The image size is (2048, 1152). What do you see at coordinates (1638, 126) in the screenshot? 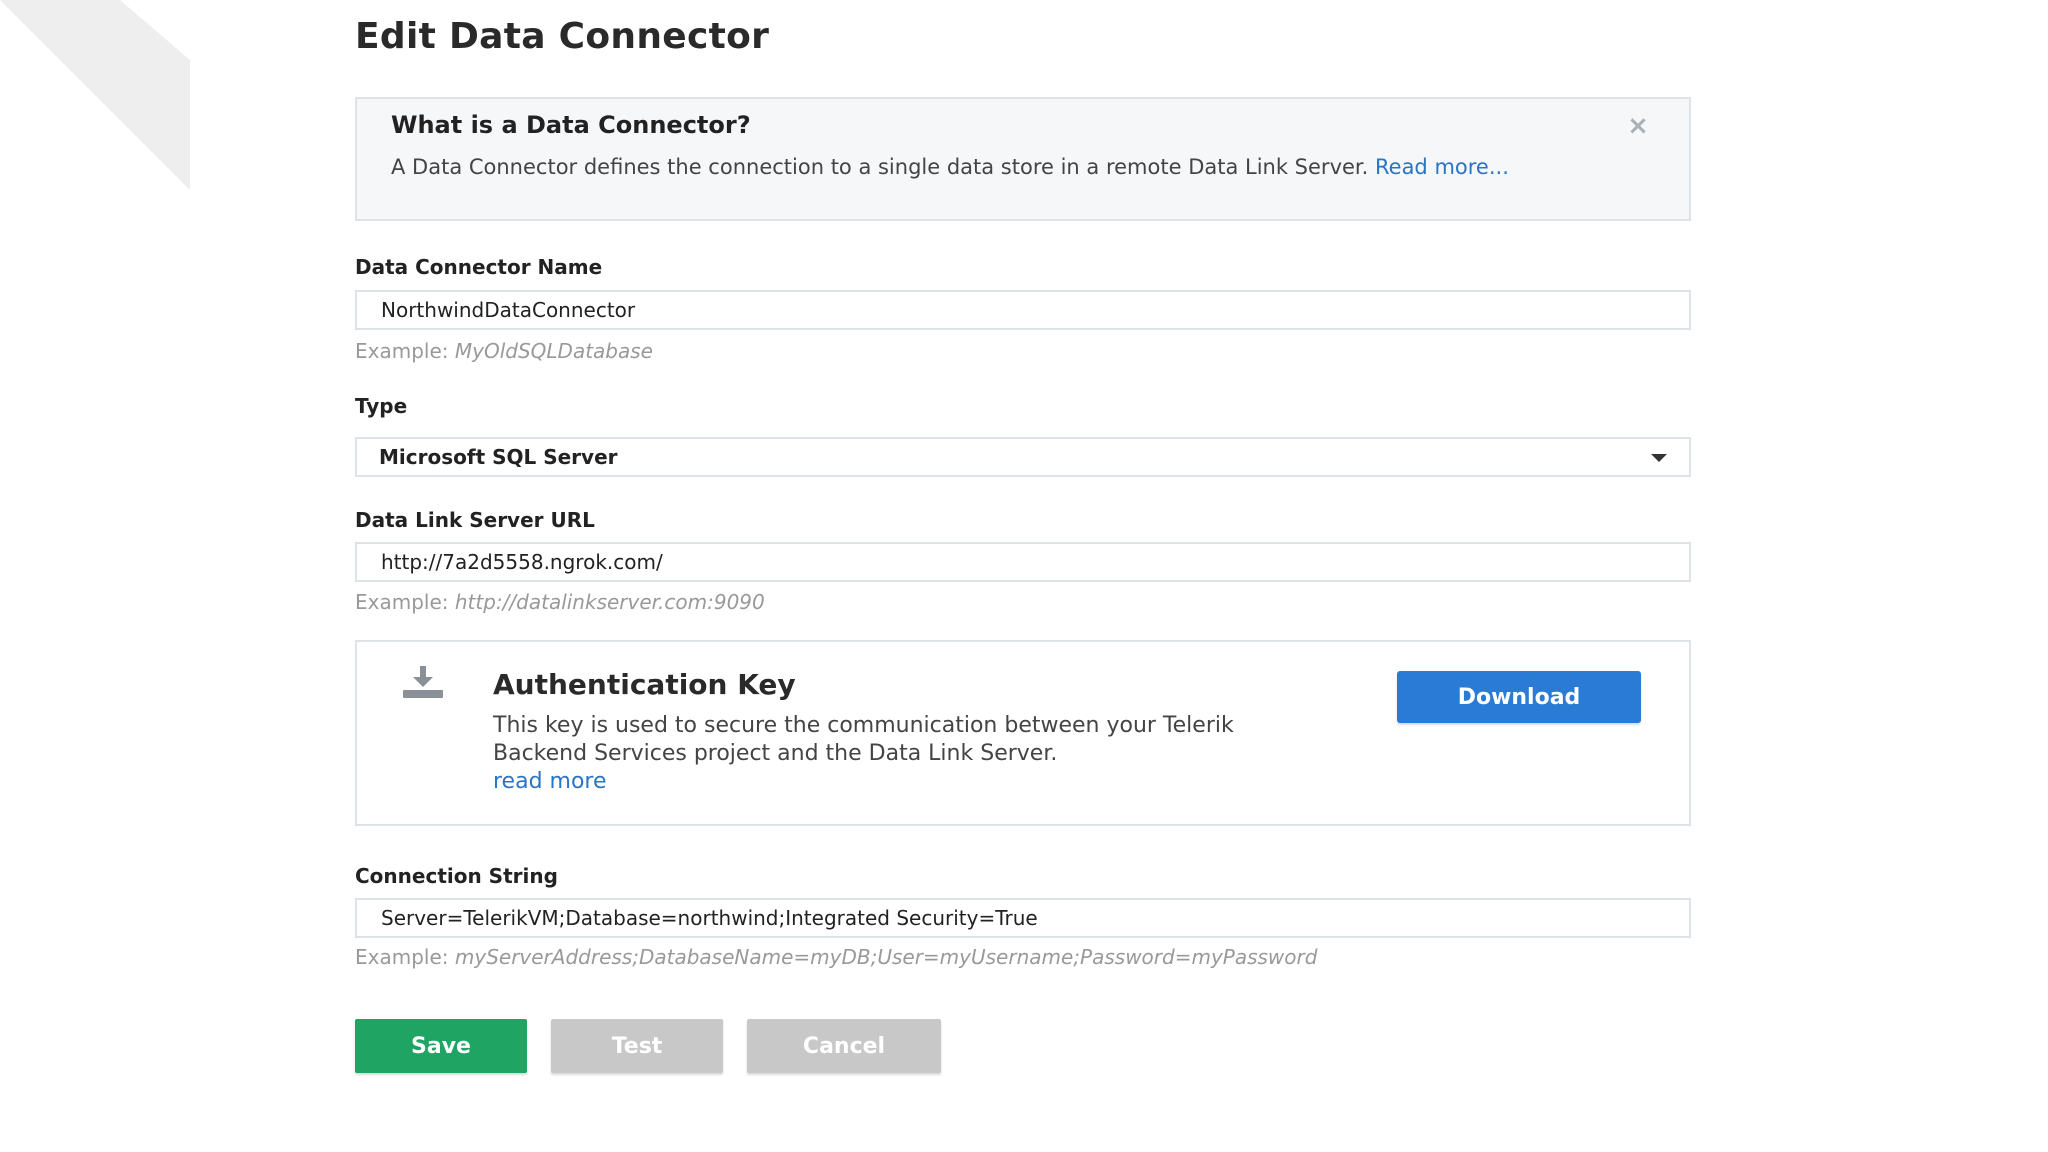
I see `close-icon: ×` at bounding box center [1638, 126].